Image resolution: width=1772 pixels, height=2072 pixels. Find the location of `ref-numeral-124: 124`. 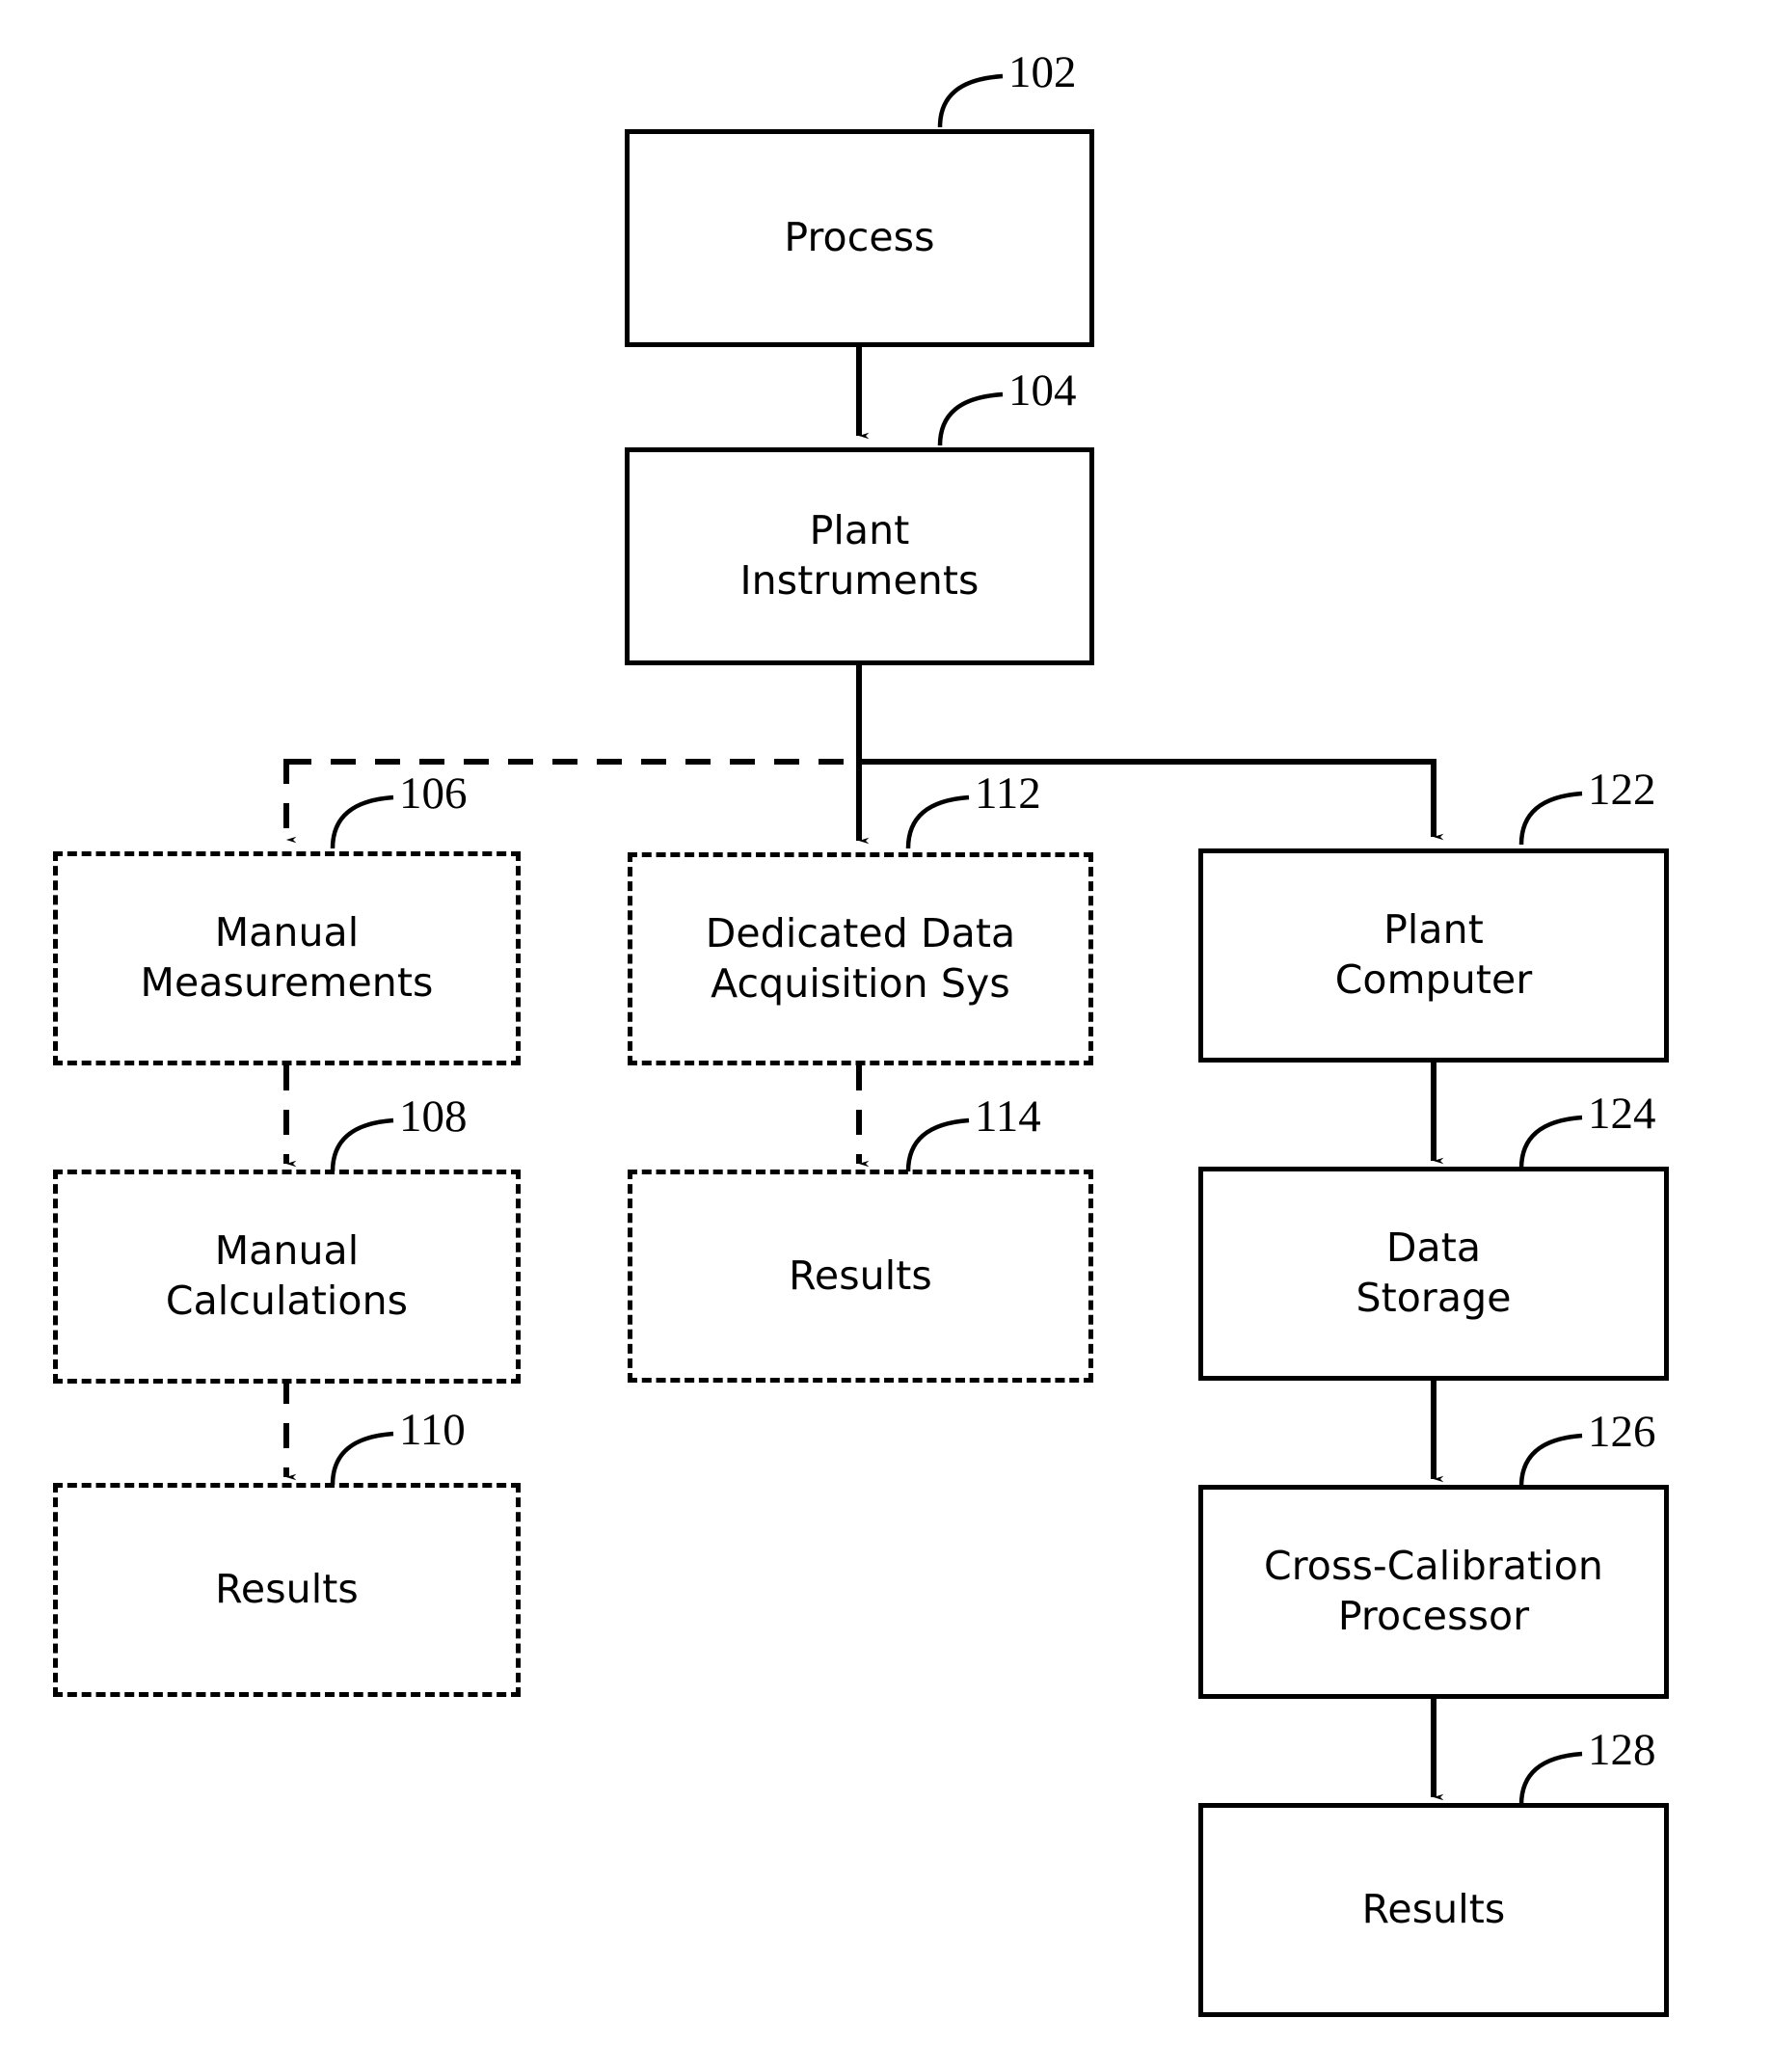

ref-numeral-124: 124 is located at coordinates (1622, 1114).